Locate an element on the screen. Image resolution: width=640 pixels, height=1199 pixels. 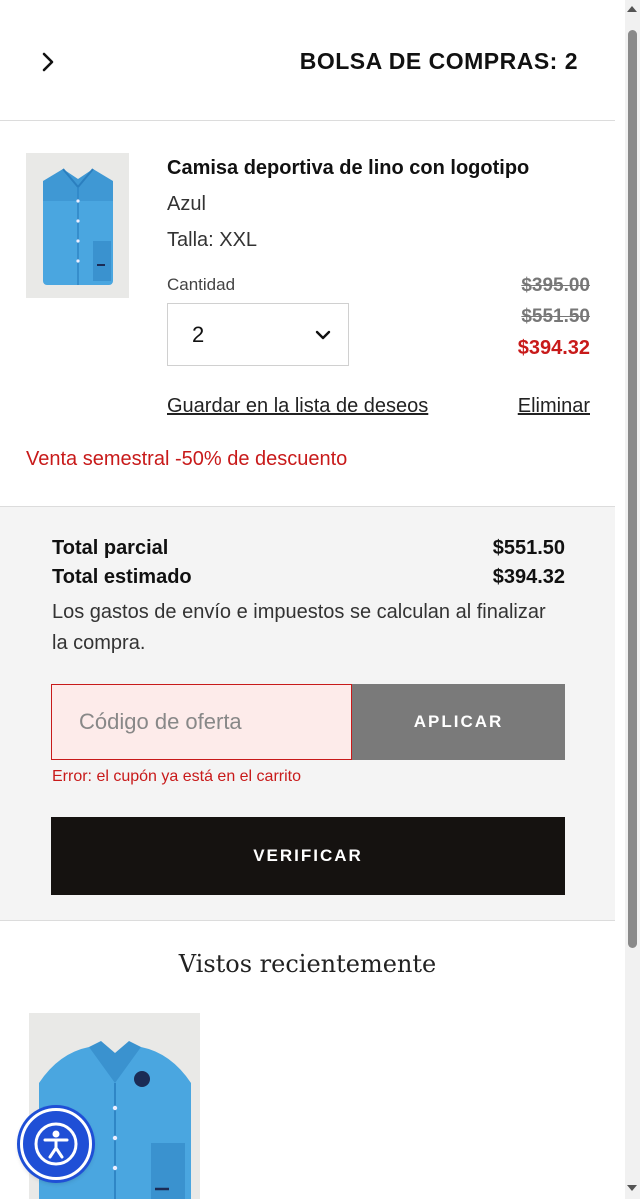
estimated-total-row: Total estimado $394.32 is located at coordinates (308, 577).